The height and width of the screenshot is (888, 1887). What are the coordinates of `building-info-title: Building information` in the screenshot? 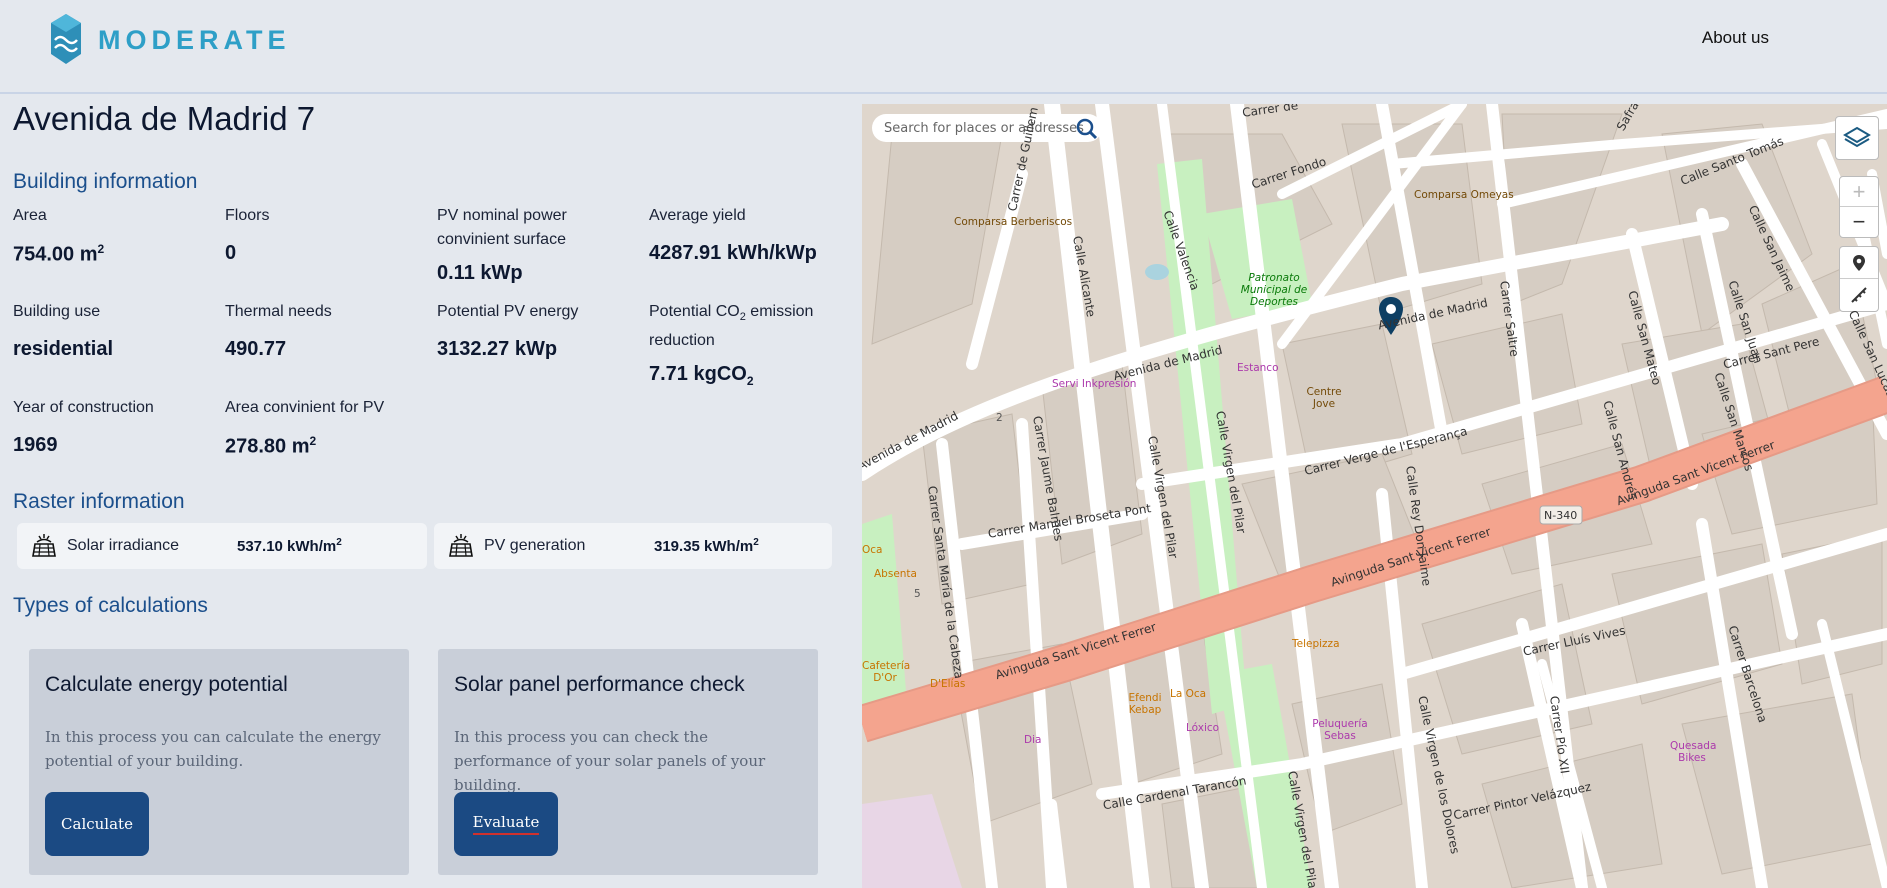 It's located at (105, 181).